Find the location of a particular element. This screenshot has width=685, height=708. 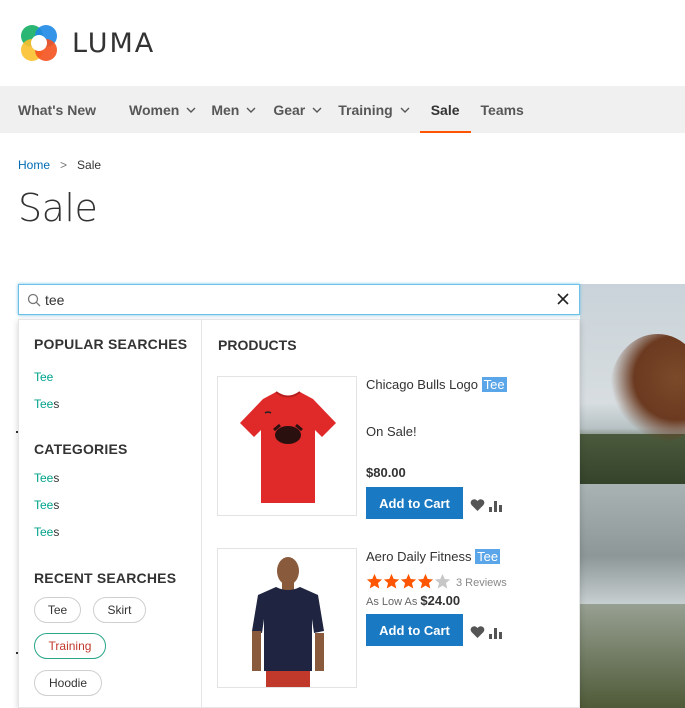

hero-grass is located at coordinates (632, 656).